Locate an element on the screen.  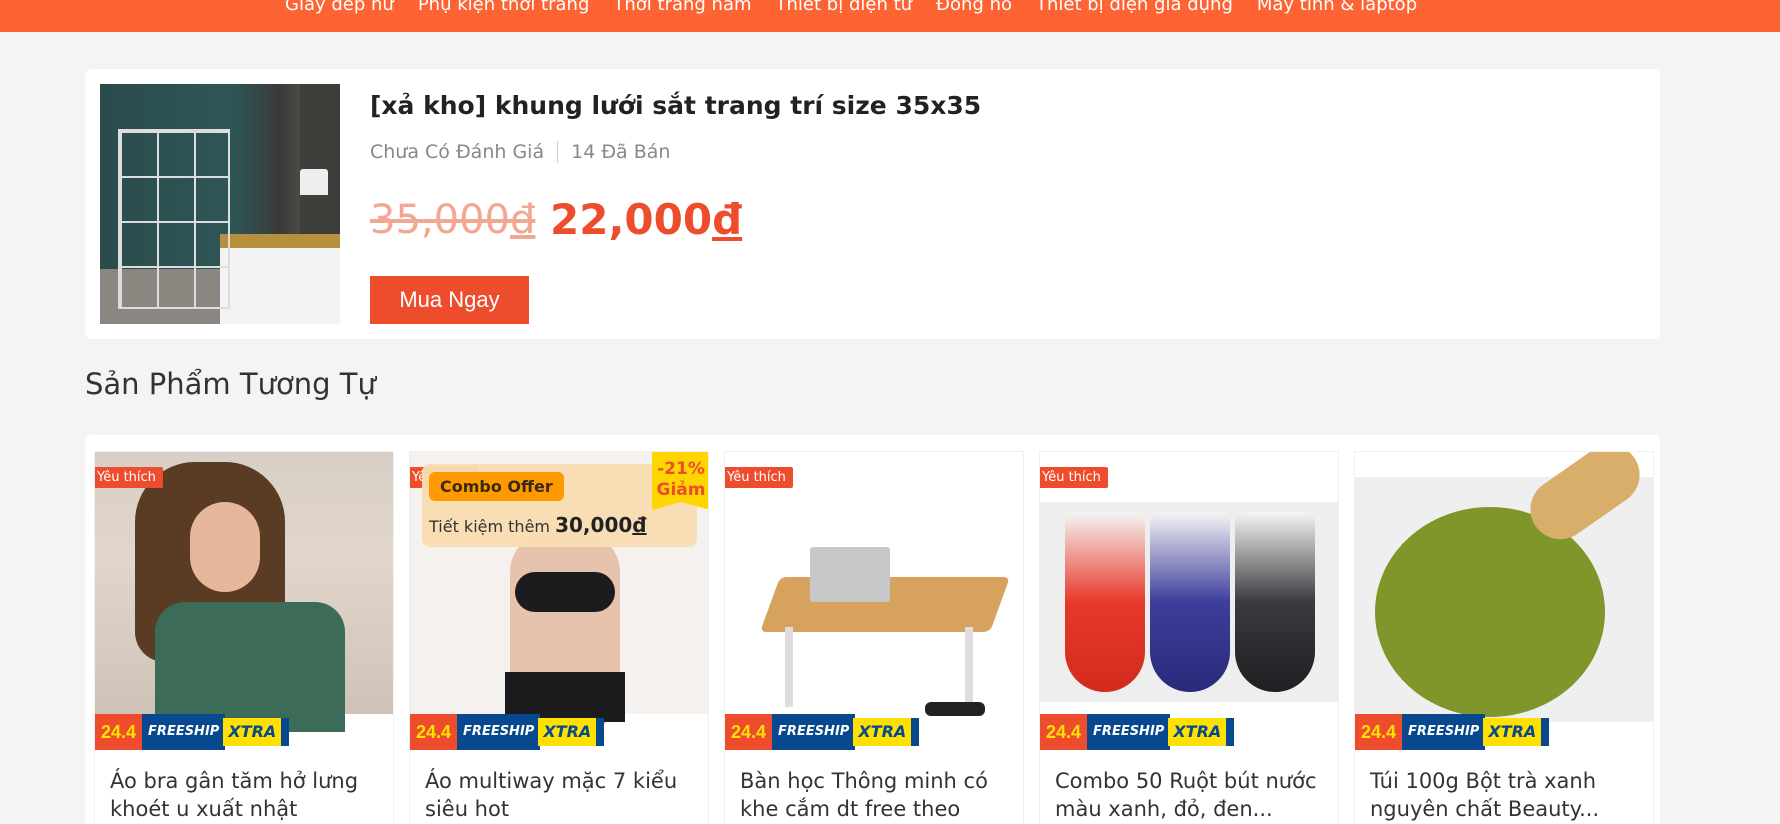
sold-count: 14 Đã Bán is located at coordinates (621, 152).